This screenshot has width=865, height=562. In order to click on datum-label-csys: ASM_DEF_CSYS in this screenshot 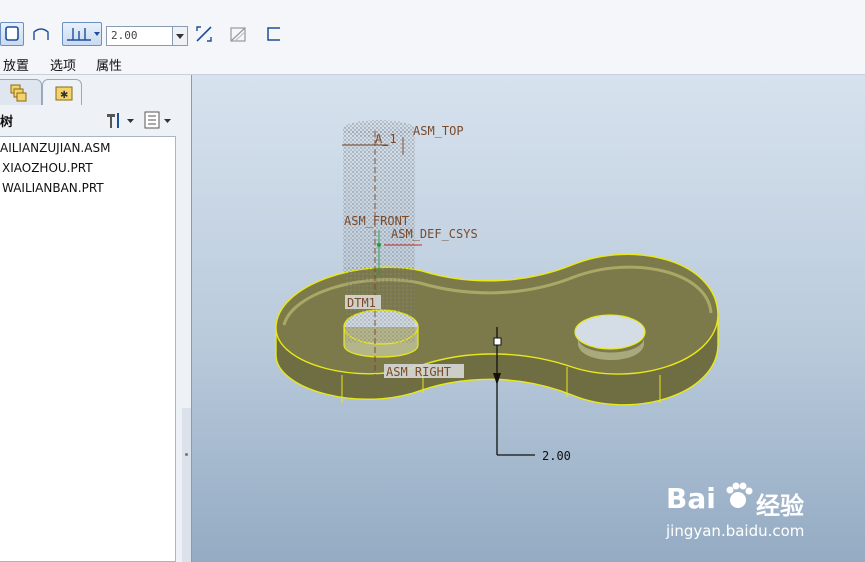, I will do `click(434, 234)`.